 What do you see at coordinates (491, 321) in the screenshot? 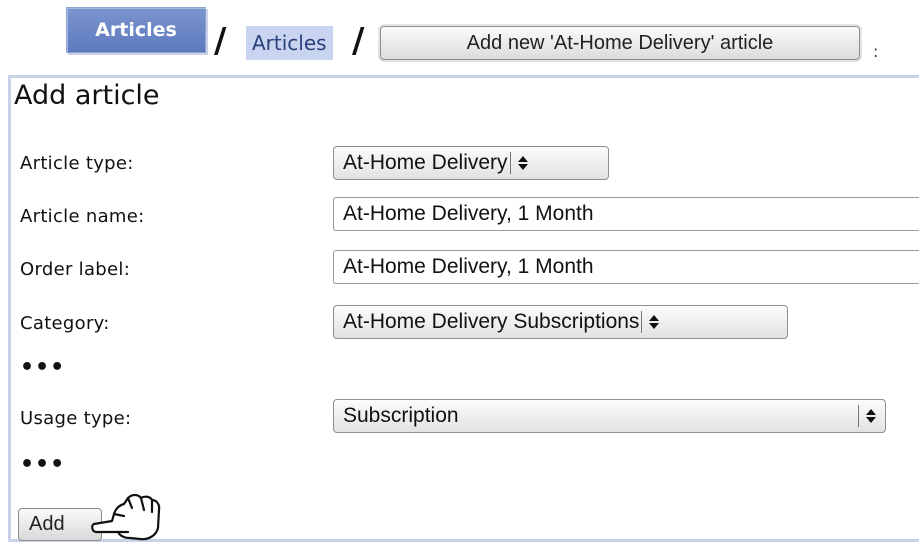
I see `category-value: At-Home Delivery Subscriptions` at bounding box center [491, 321].